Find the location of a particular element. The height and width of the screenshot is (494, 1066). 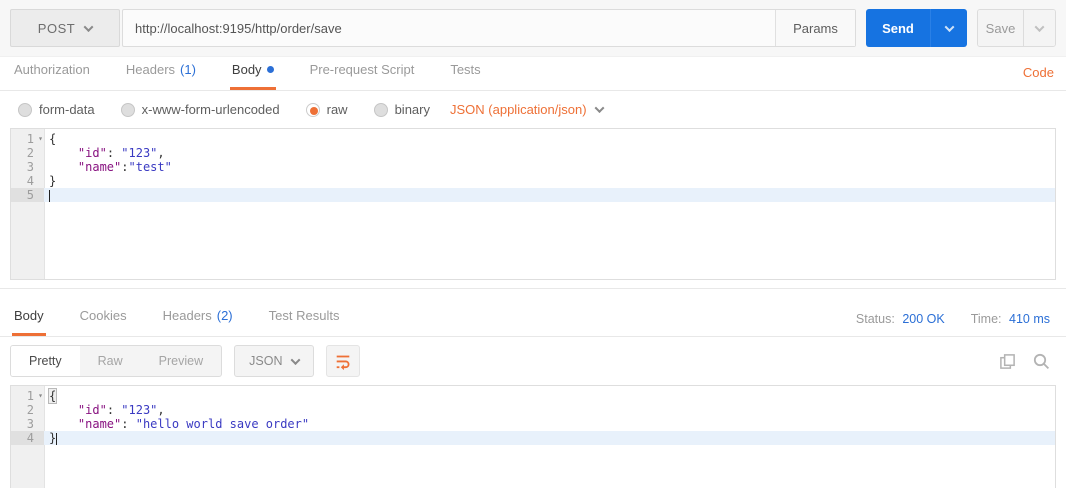

response-format-select: JSON is located at coordinates (274, 361).